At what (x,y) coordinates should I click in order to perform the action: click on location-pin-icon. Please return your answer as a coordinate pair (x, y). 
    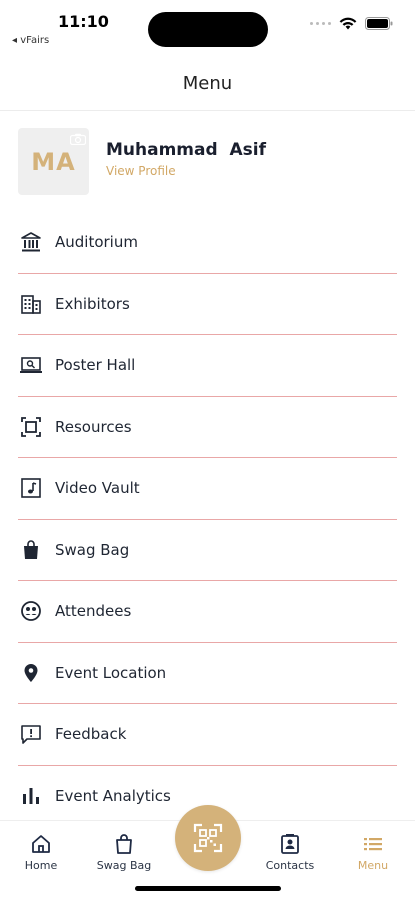
    Looking at the image, I should click on (31, 673).